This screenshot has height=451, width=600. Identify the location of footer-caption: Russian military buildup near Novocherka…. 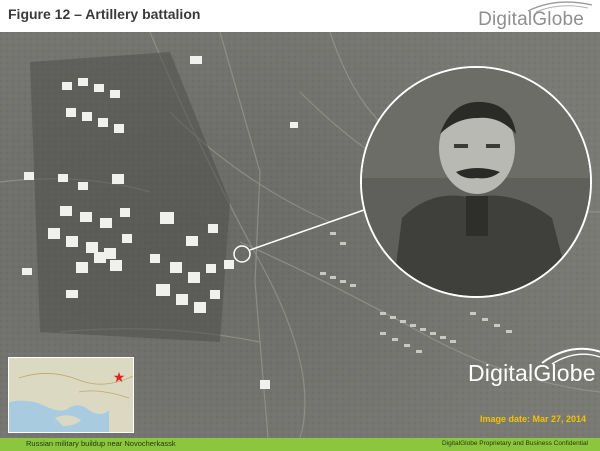
(101, 443).